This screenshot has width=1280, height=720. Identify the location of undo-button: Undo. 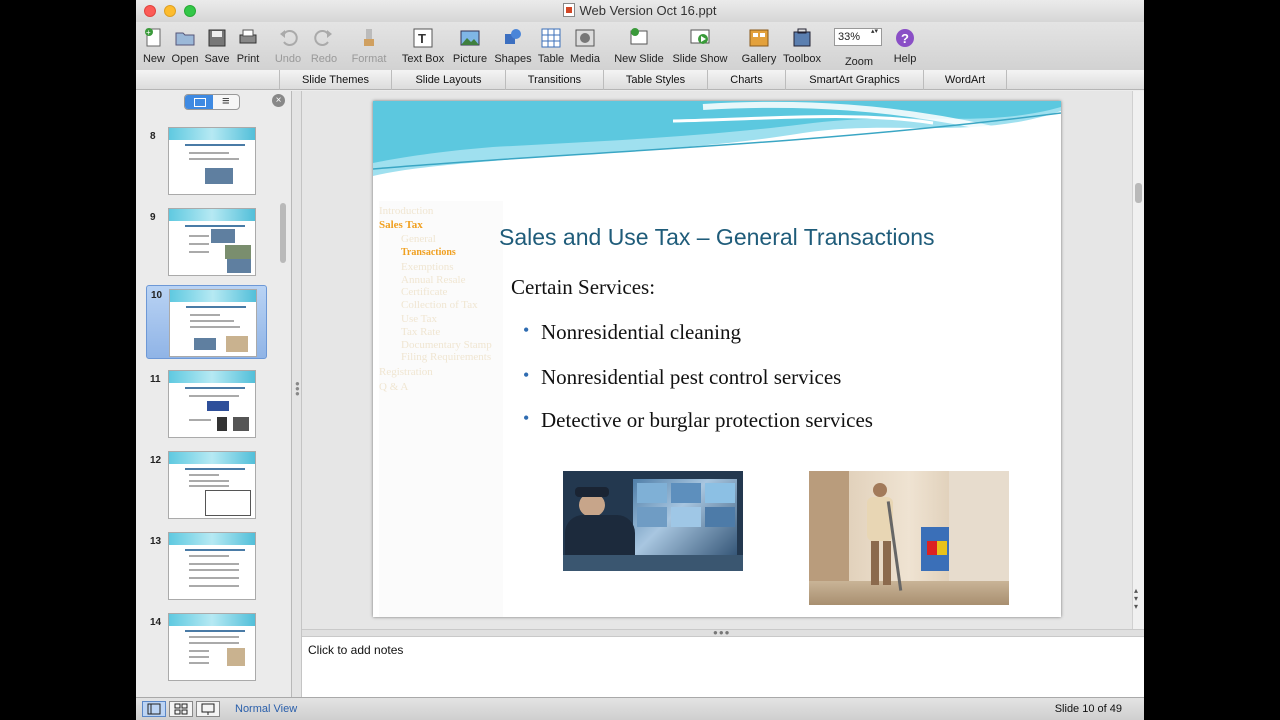
(288, 47).